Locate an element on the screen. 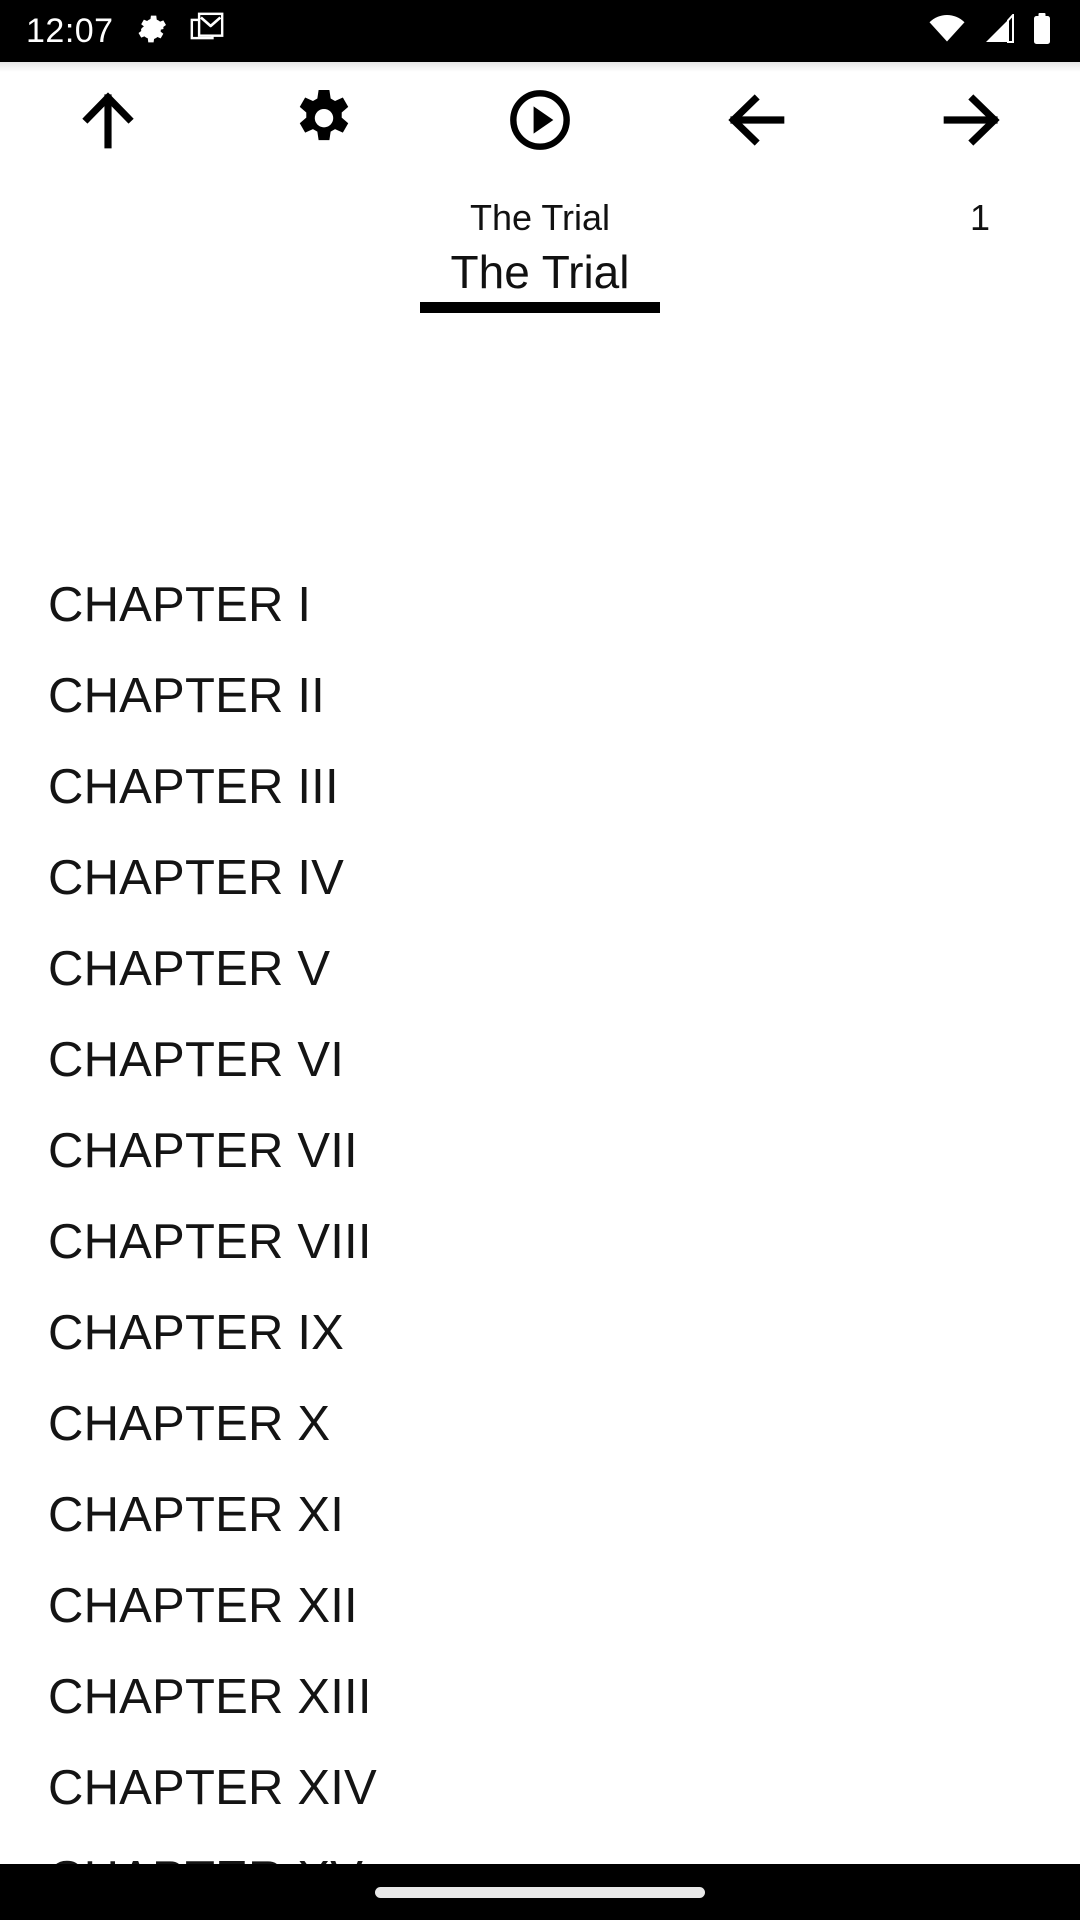  chapter-label: CHAPTER V is located at coordinates (189, 969).